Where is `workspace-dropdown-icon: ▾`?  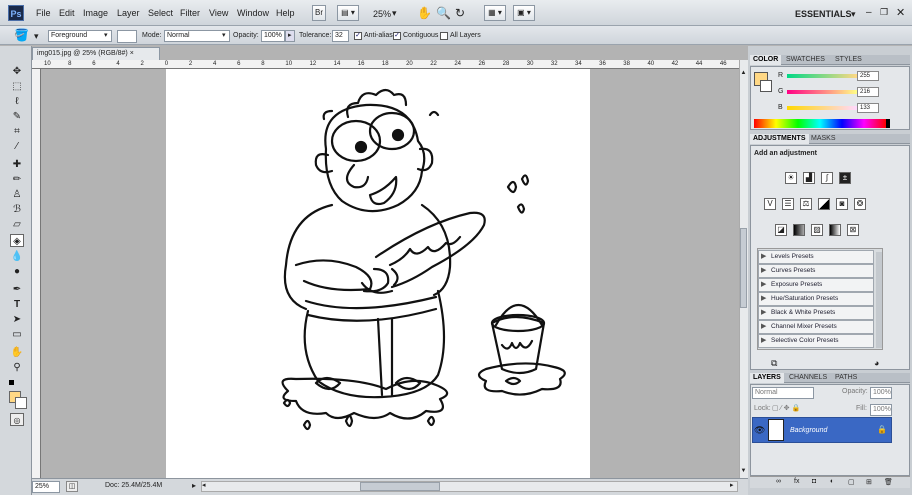 workspace-dropdown-icon: ▾ is located at coordinates (853, 14).